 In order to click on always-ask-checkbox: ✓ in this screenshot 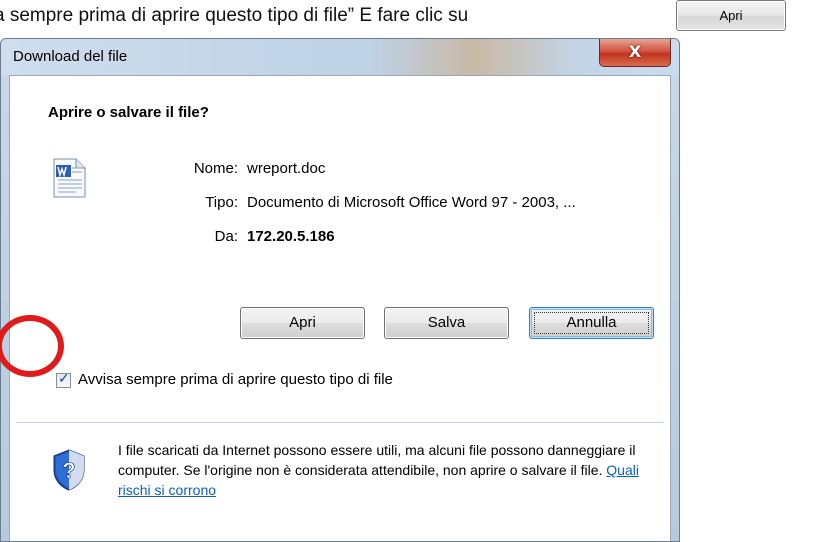, I will do `click(63, 379)`.